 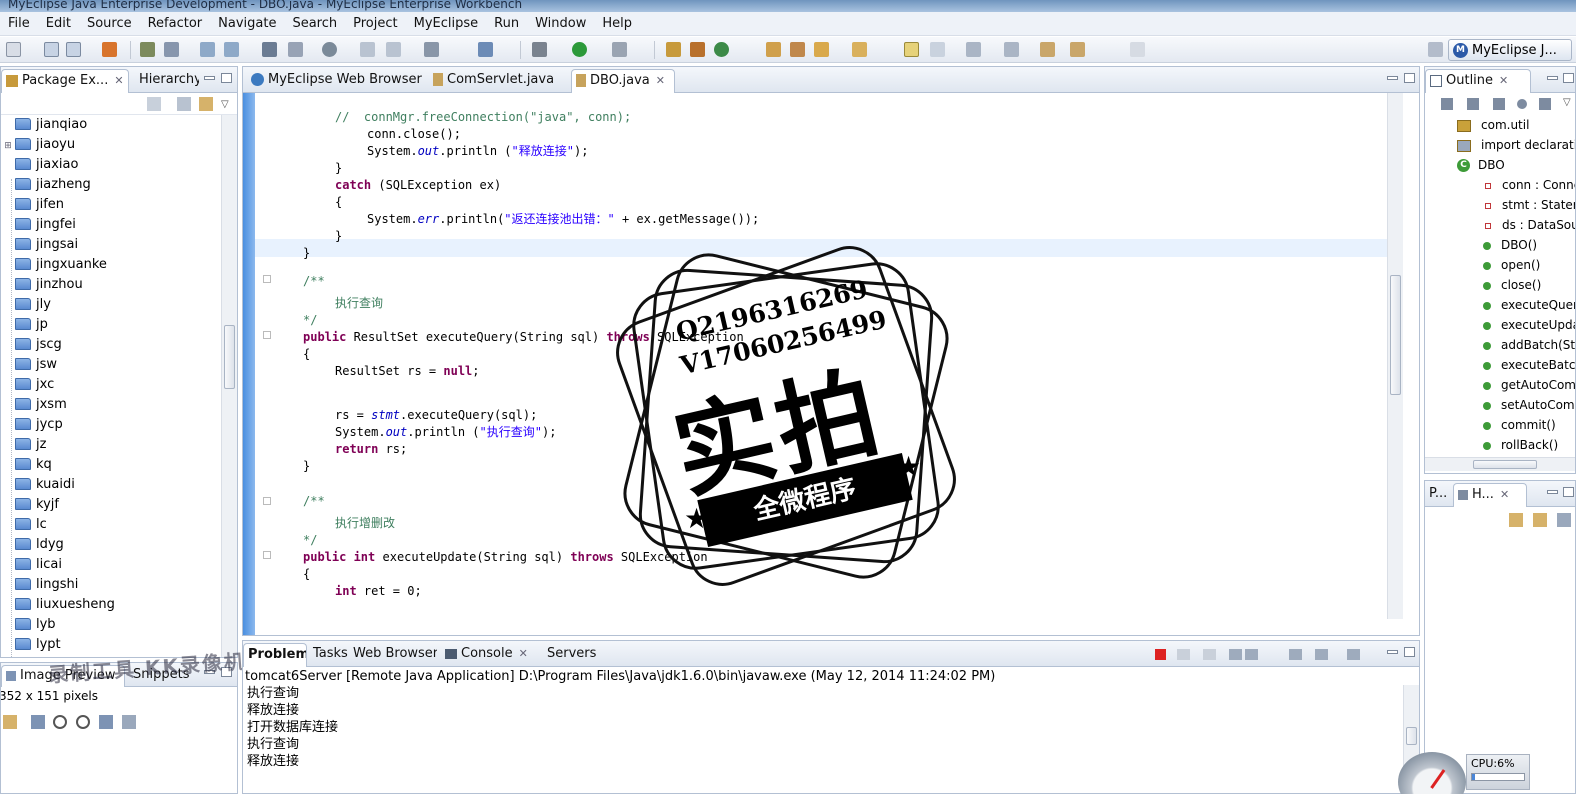 What do you see at coordinates (673, 49) in the screenshot?
I see `new-package-icon` at bounding box center [673, 49].